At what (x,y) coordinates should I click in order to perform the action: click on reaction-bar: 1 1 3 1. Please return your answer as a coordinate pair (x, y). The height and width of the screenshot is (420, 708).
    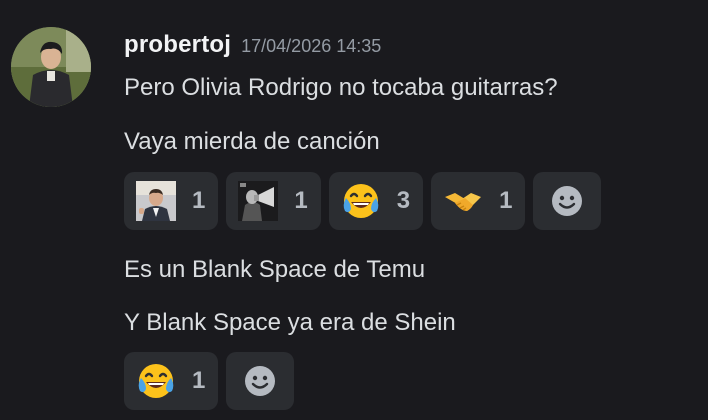
    Looking at the image, I should click on (363, 201).